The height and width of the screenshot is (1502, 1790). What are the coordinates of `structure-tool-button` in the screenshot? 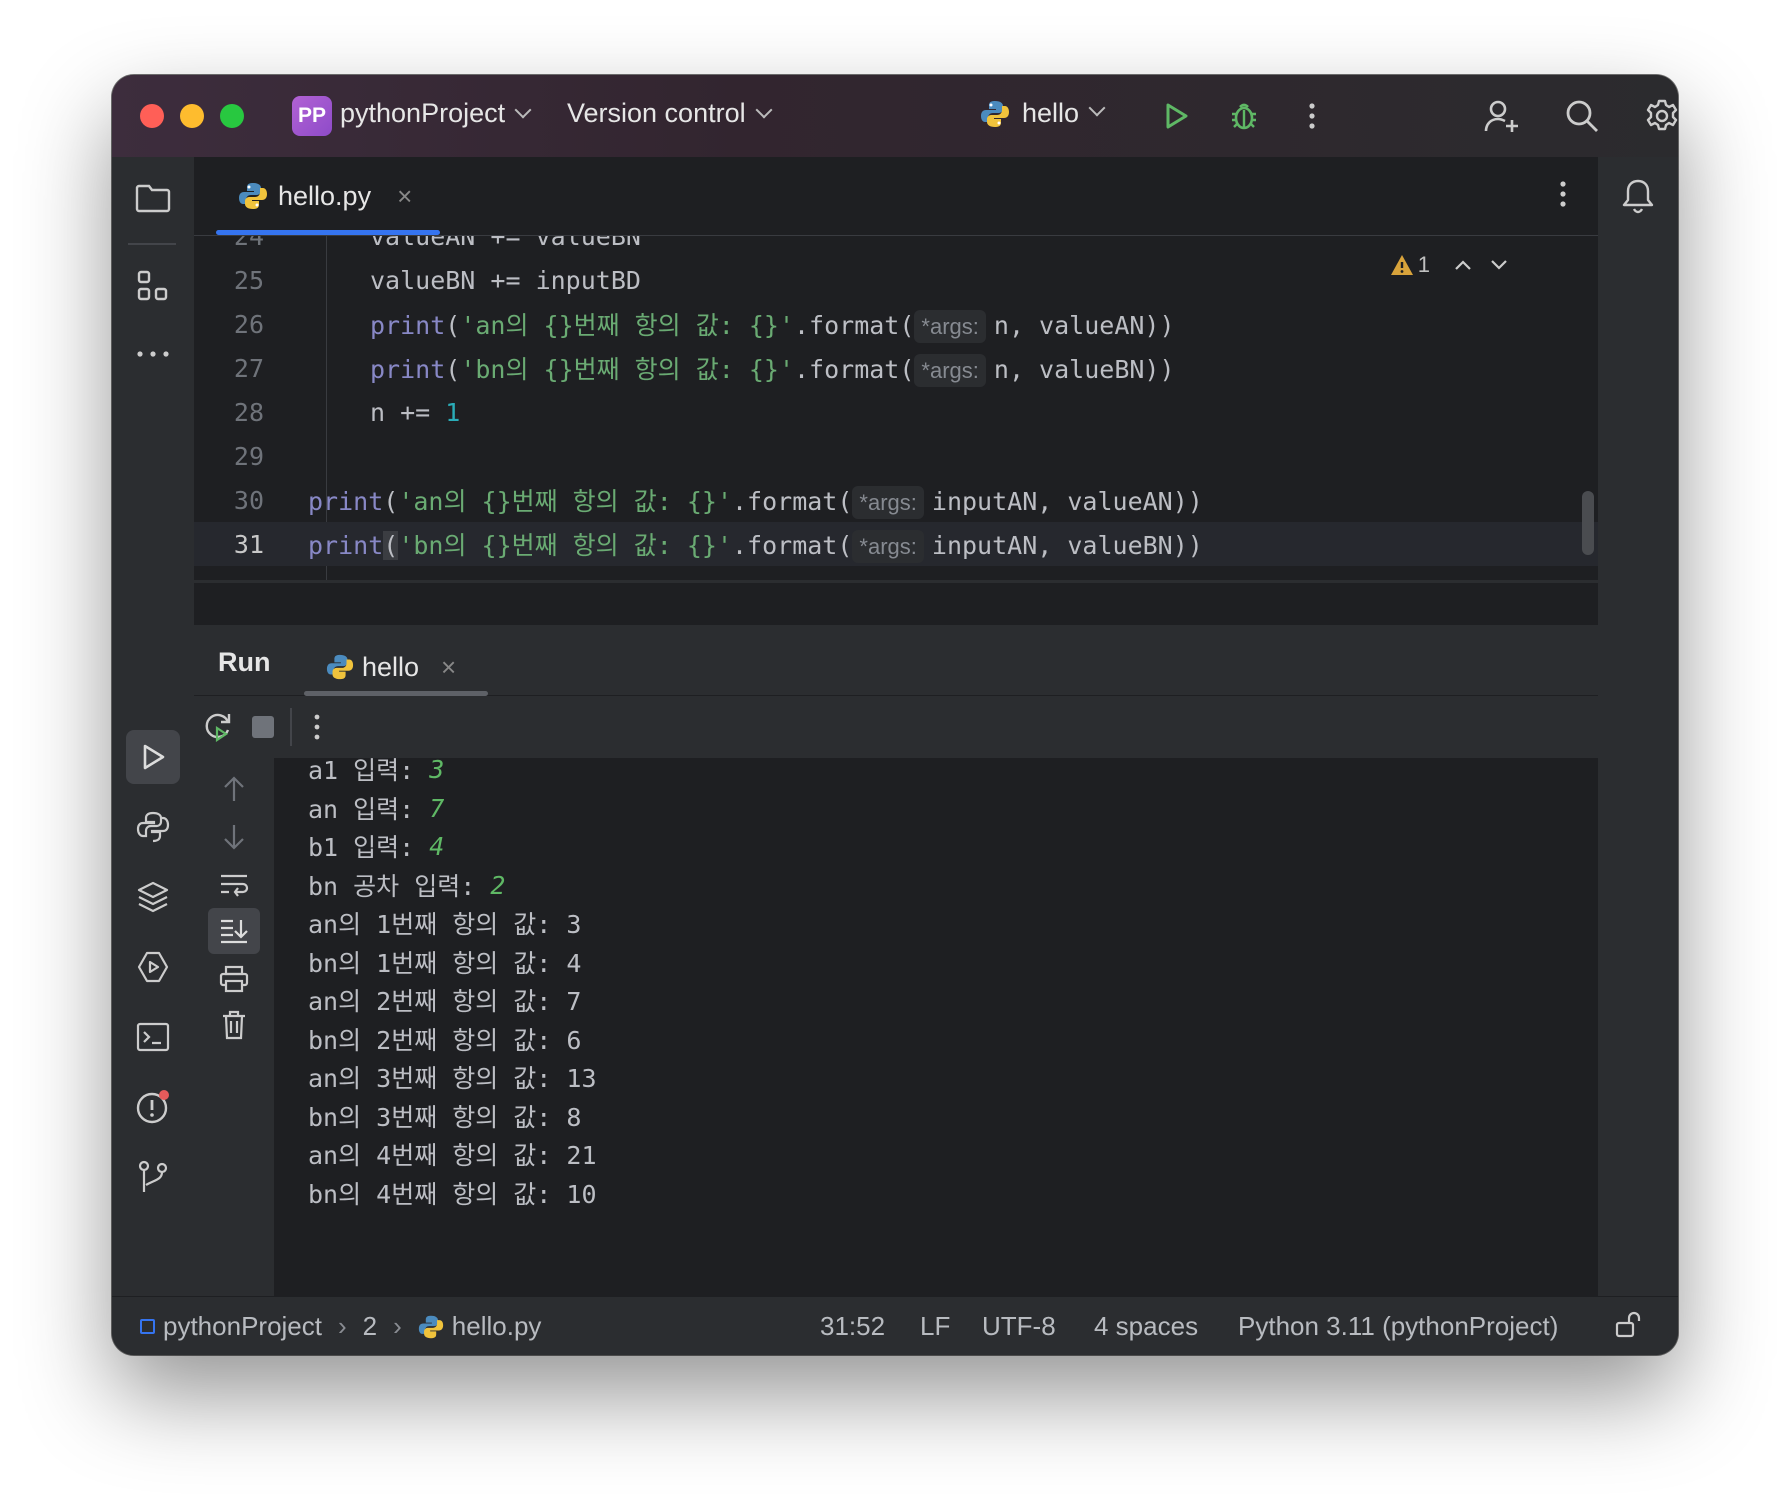 It's located at (153, 286).